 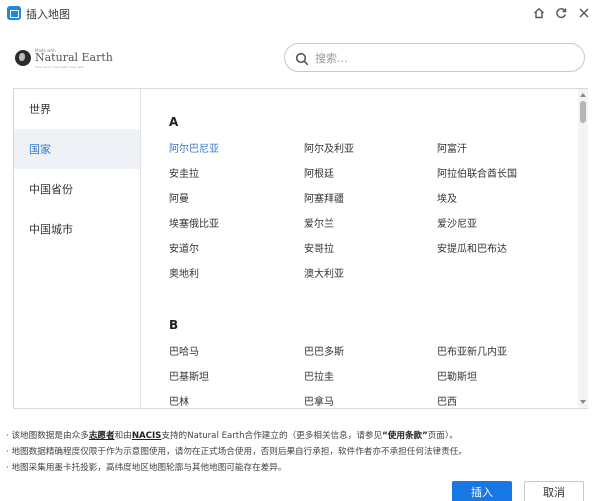 I want to click on scroll-down-arrow-icon, so click(x=583, y=402).